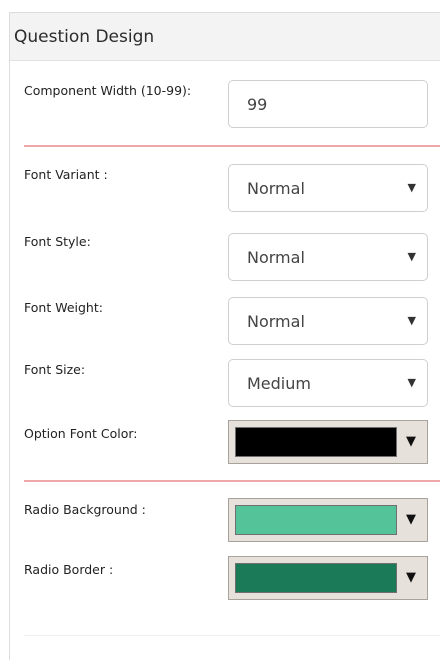 The width and height of the screenshot is (440, 660). What do you see at coordinates (316, 578) in the screenshot?
I see `radio-border-swatch` at bounding box center [316, 578].